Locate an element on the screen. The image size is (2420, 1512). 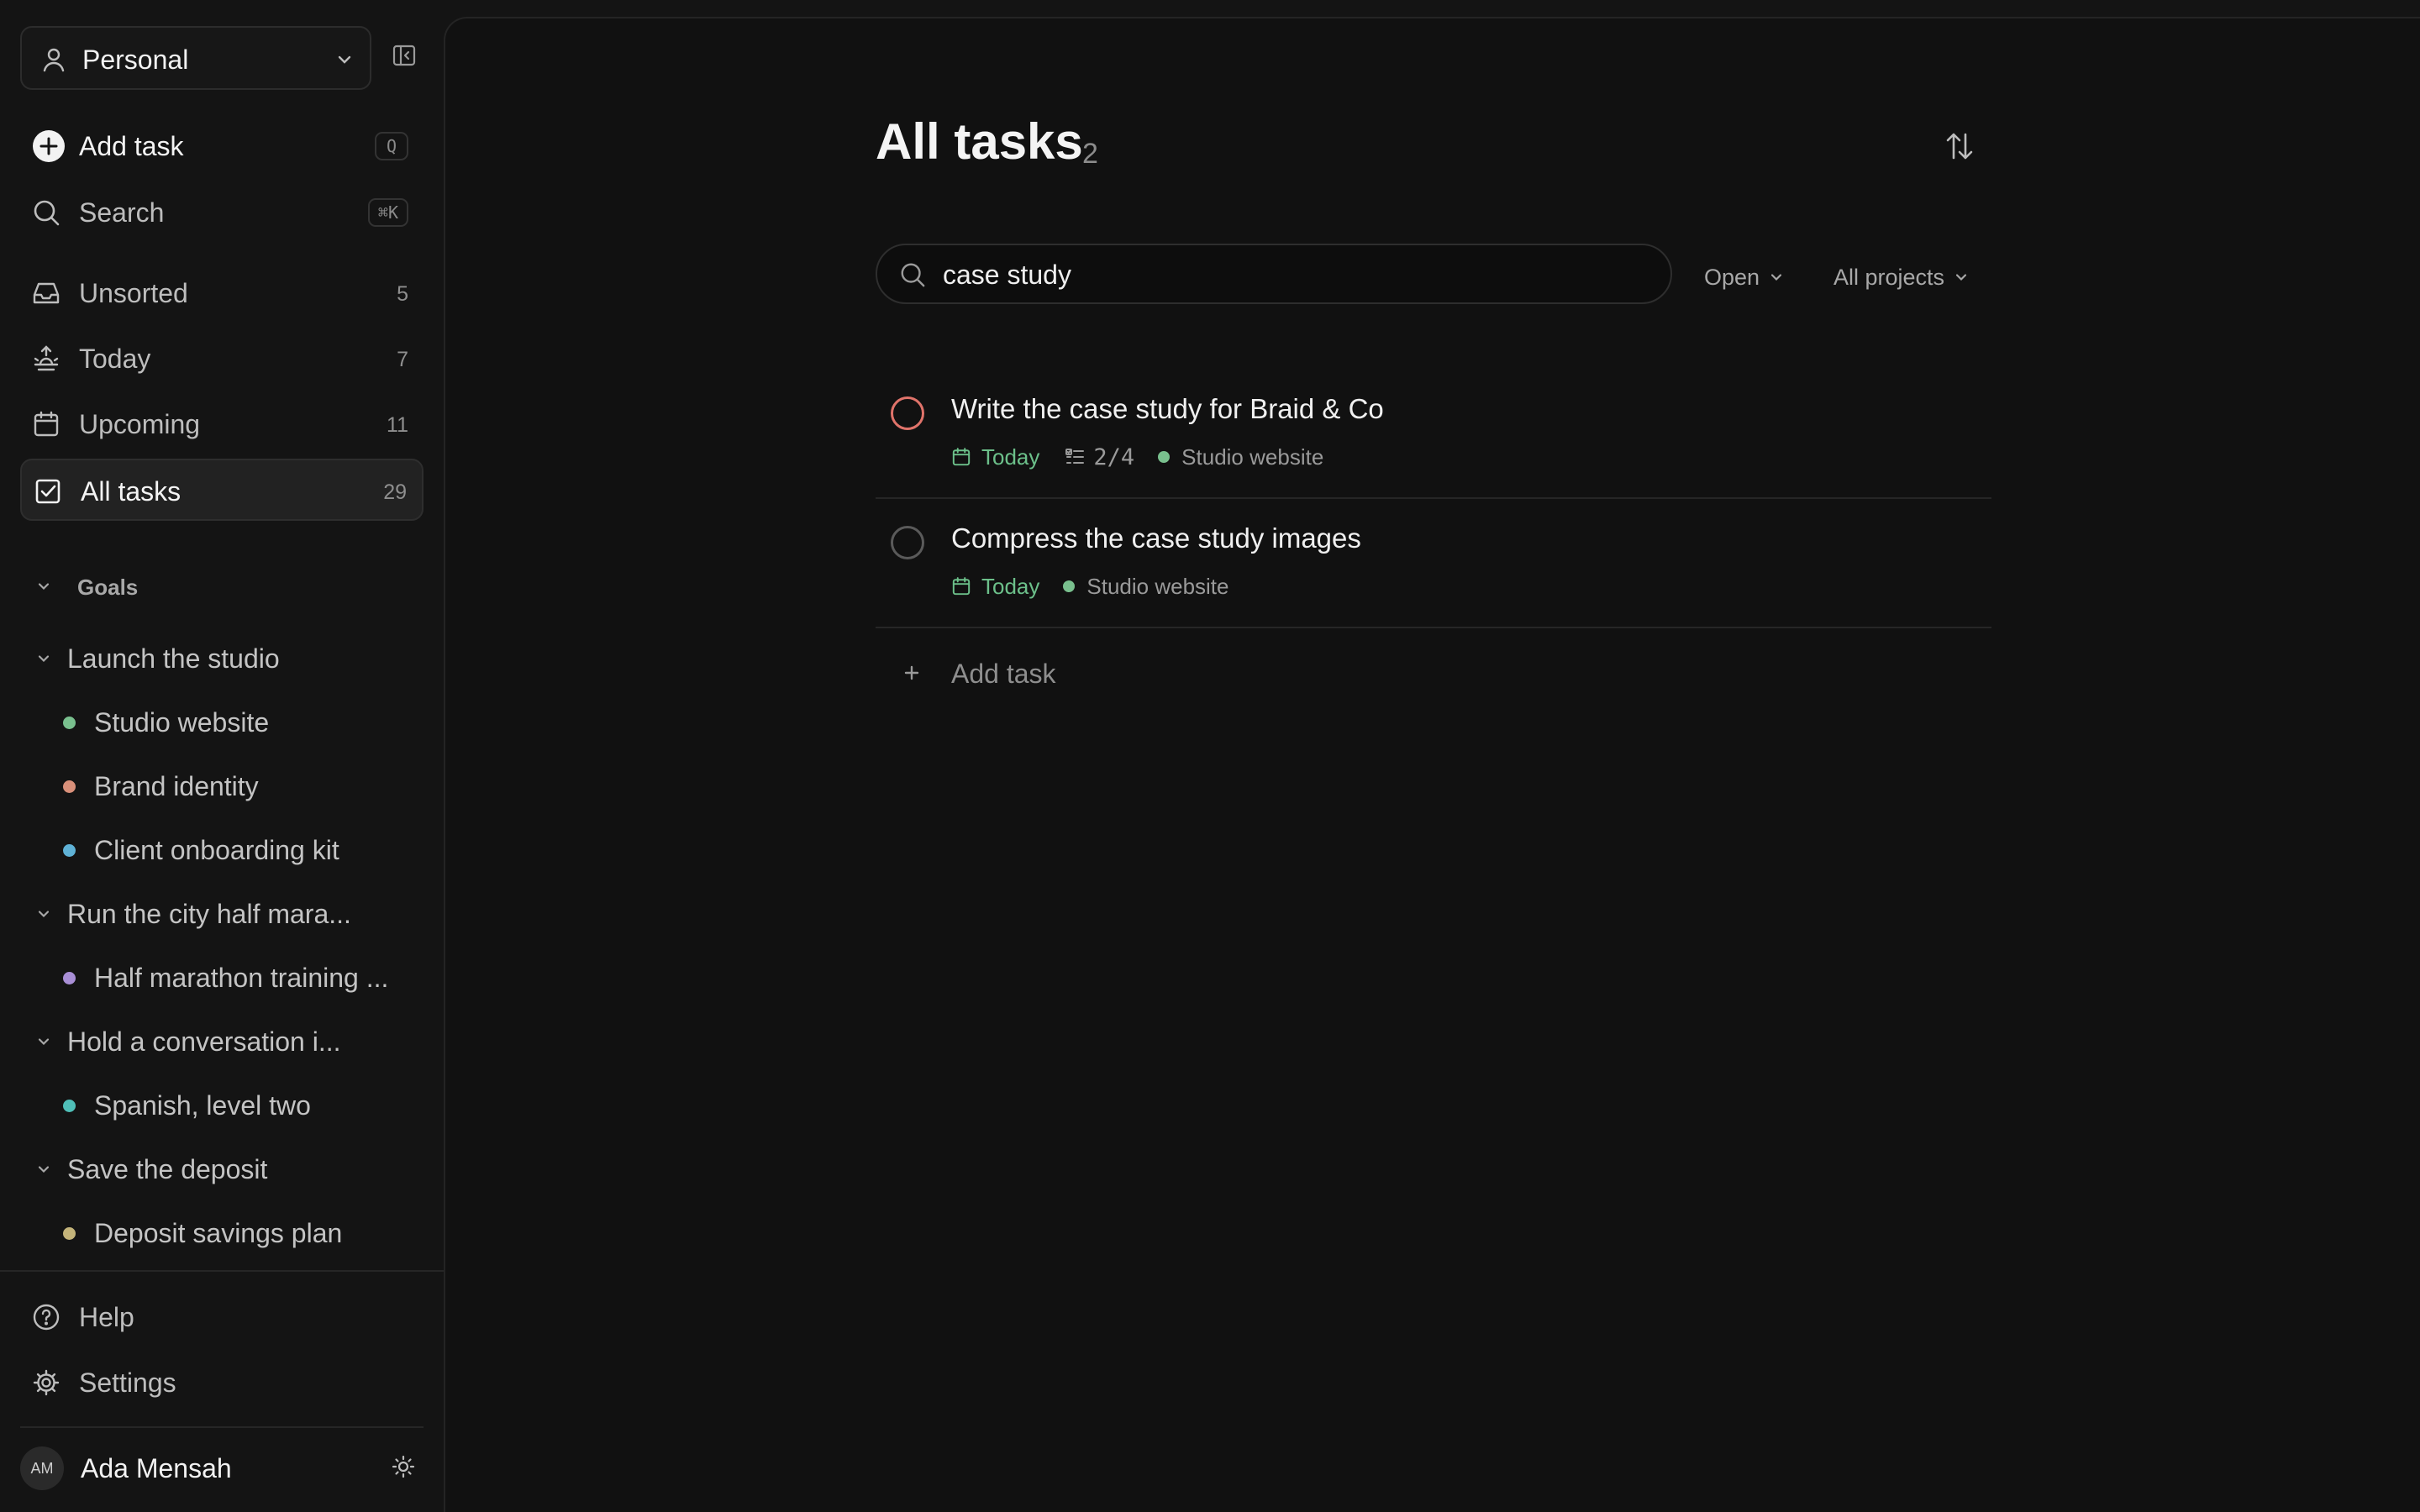
project-label: Studio website is located at coordinates (182, 722).